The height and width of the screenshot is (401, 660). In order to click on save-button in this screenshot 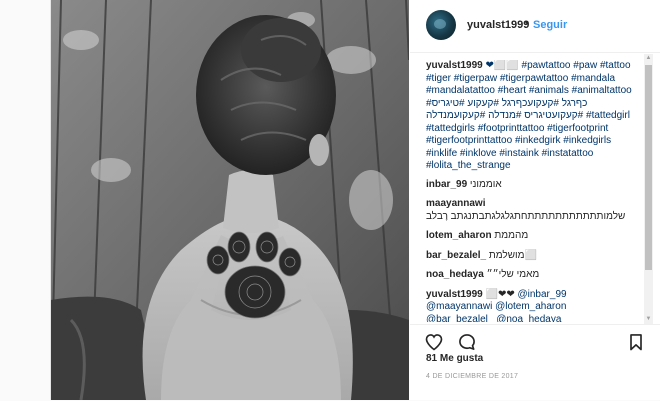, I will do `click(636, 342)`.